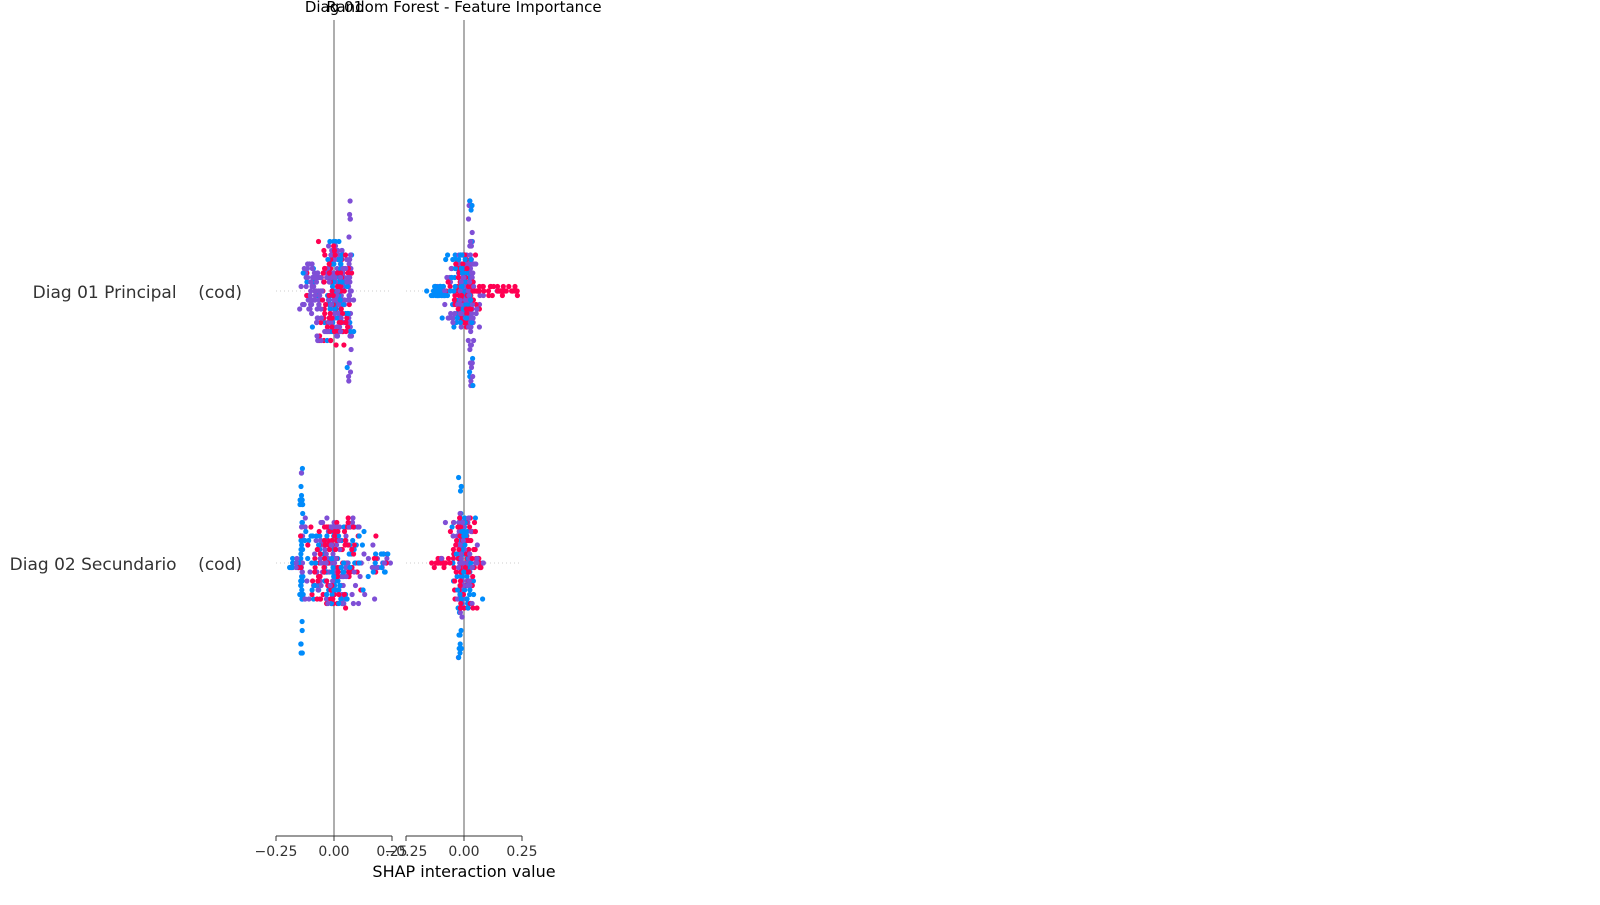 Image resolution: width=1600 pixels, height=905 pixels. I want to click on feature-label-diag-02: Diag 02 Secundario (cod), so click(126, 565).